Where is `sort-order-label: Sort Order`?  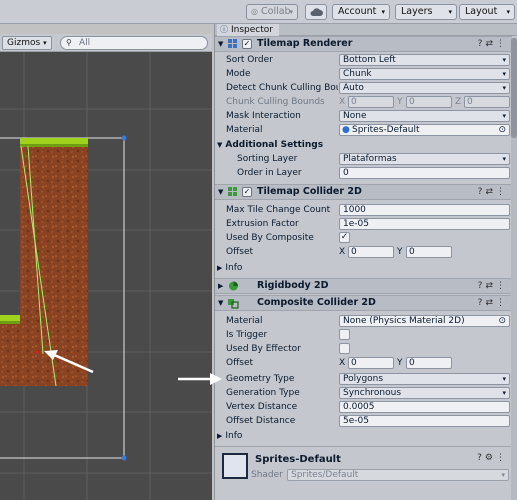
sort-order-label: Sort Order is located at coordinates (249, 60).